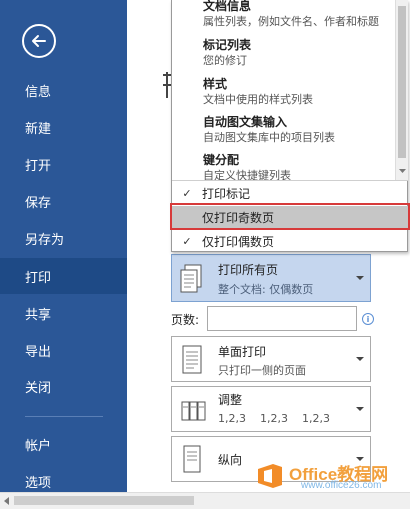  I want to click on pages-icon, so click(191, 278).